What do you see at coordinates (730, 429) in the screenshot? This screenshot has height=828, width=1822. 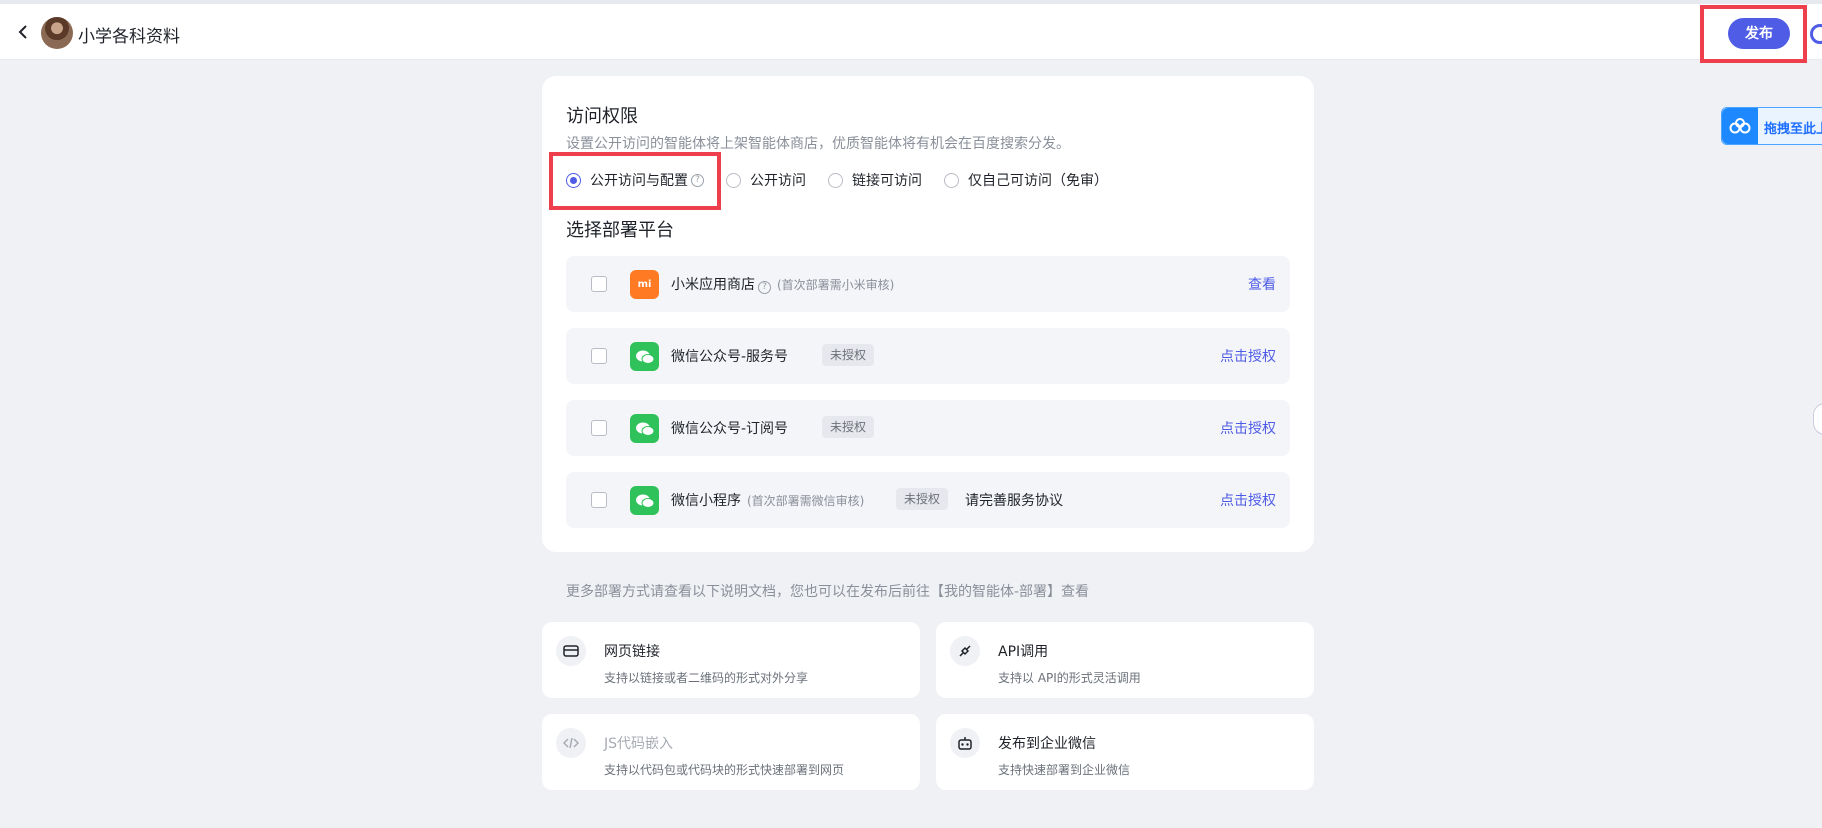 I see `platform-name: 微信公众号-订阅号` at bounding box center [730, 429].